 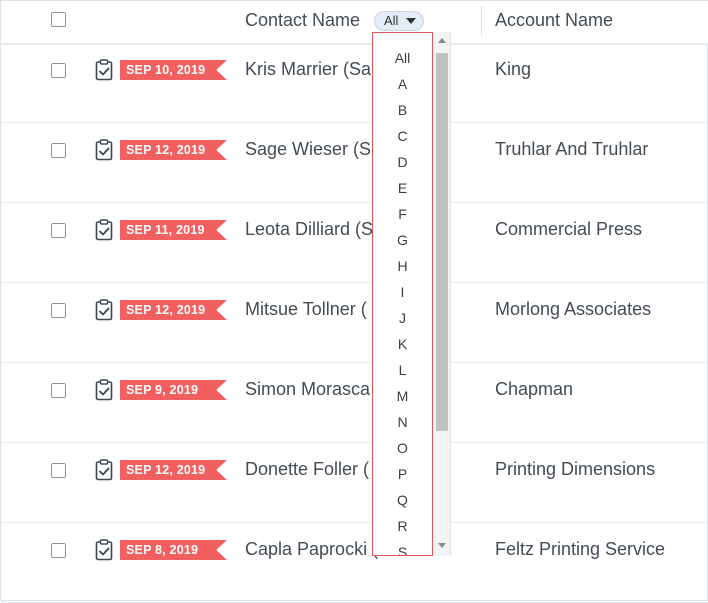 I want to click on scrollbar-thumb, so click(x=442, y=242).